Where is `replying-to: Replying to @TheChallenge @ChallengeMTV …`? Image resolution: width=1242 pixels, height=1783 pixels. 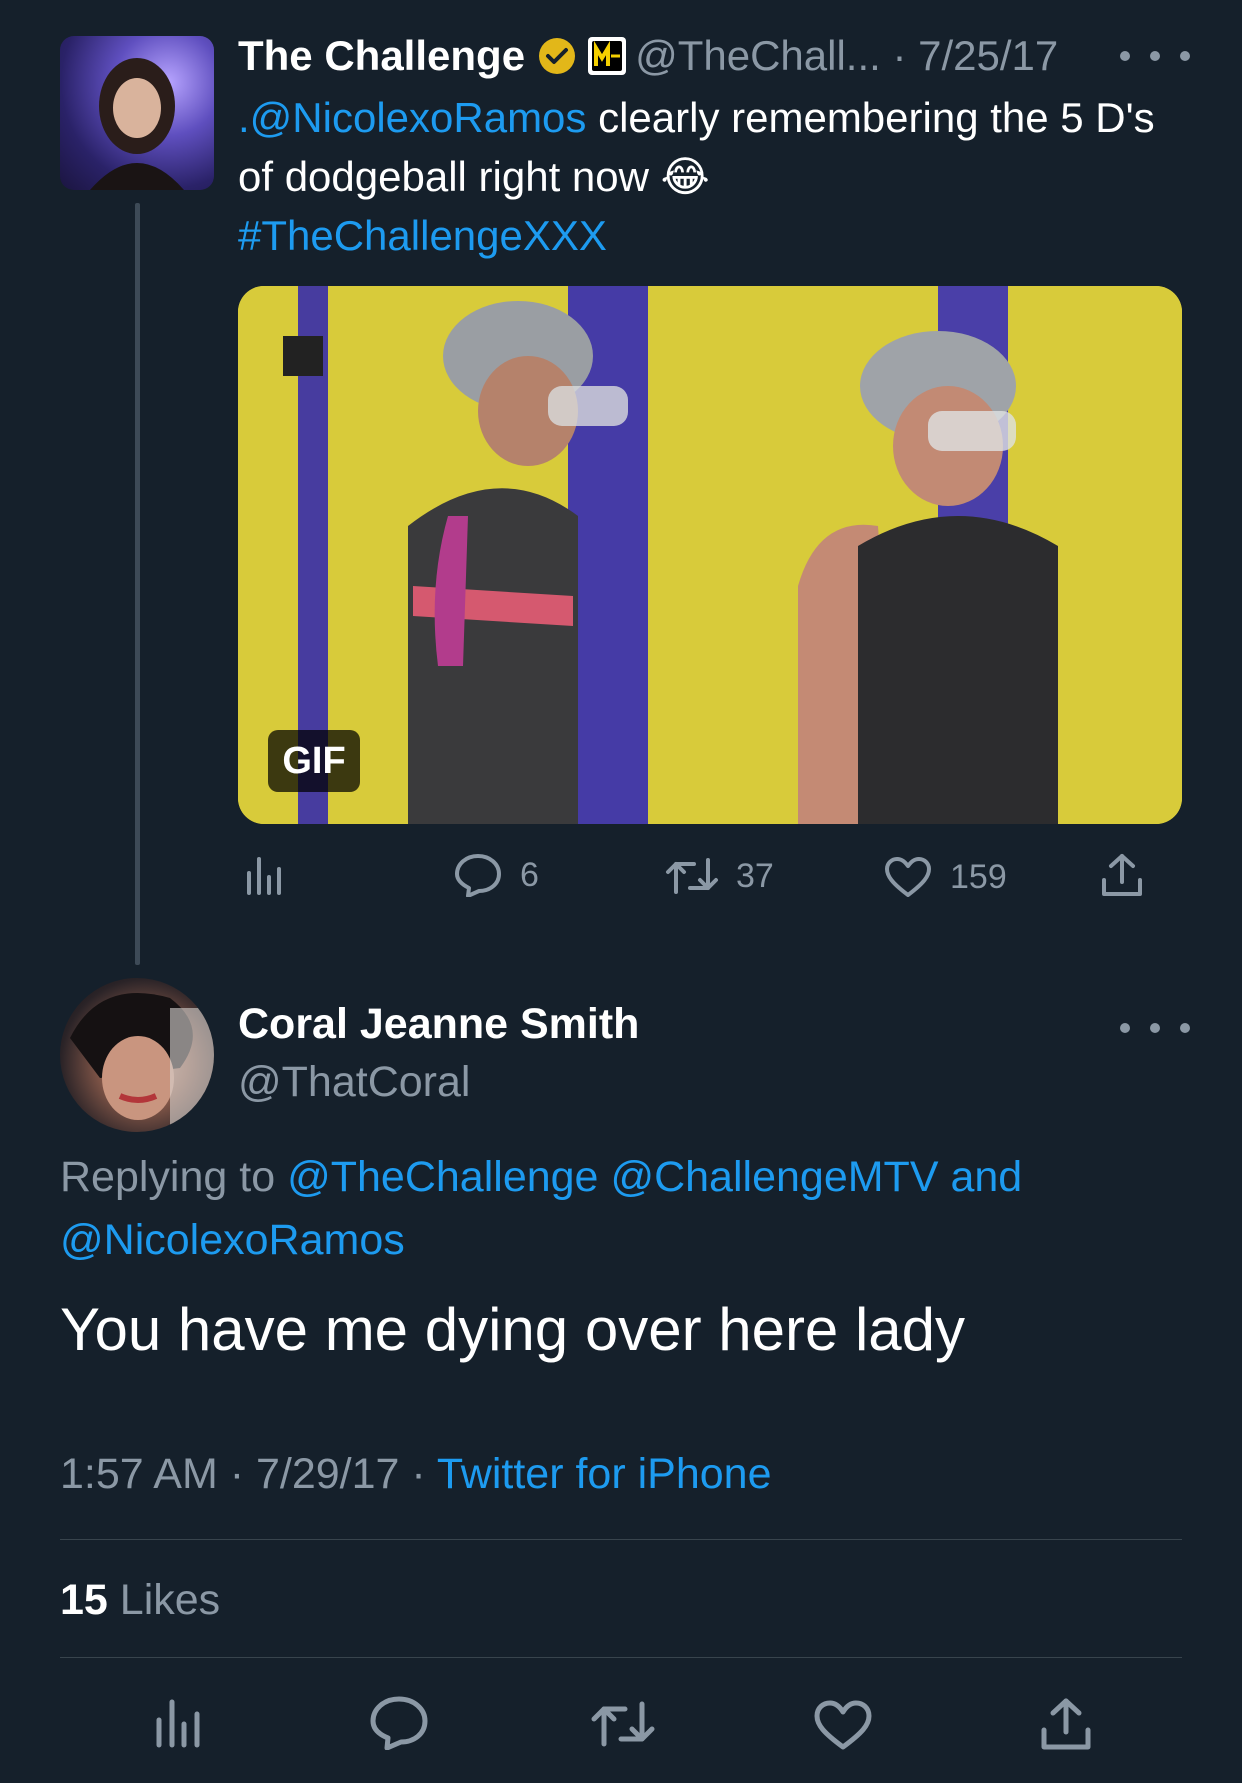 replying-to: Replying to @TheChallenge @ChallengeMTV … is located at coordinates (610, 1209).